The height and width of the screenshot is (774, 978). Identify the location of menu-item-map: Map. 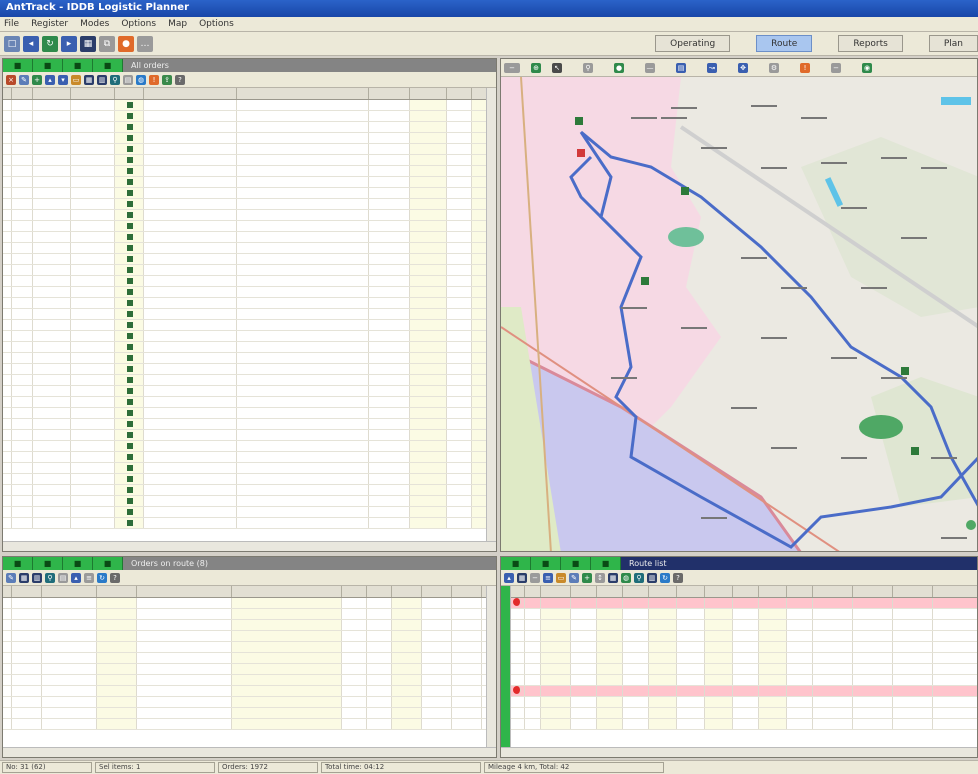
(177, 24).